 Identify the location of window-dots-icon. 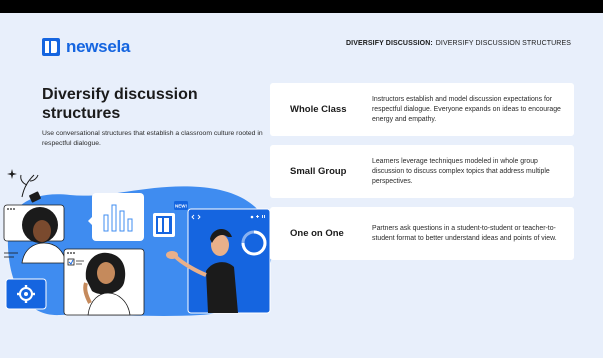
(11, 209).